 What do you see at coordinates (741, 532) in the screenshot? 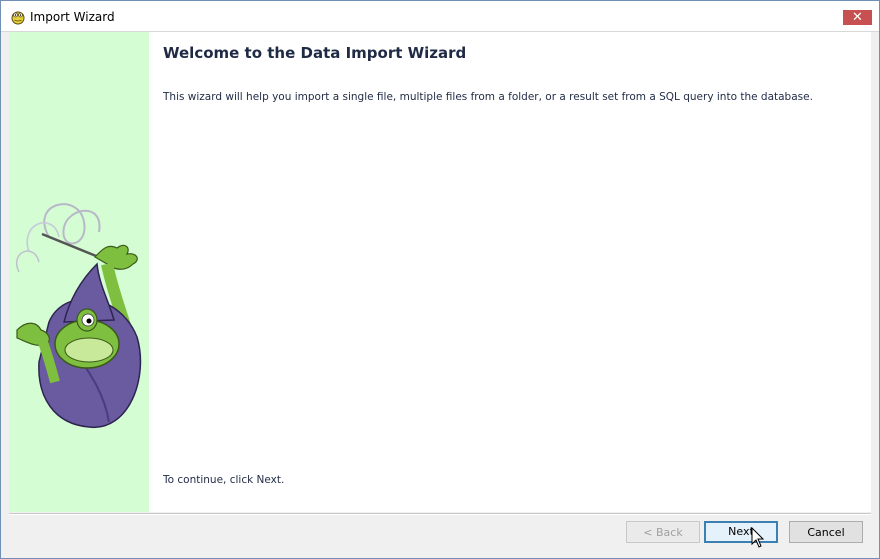
I see `next-button: Next` at bounding box center [741, 532].